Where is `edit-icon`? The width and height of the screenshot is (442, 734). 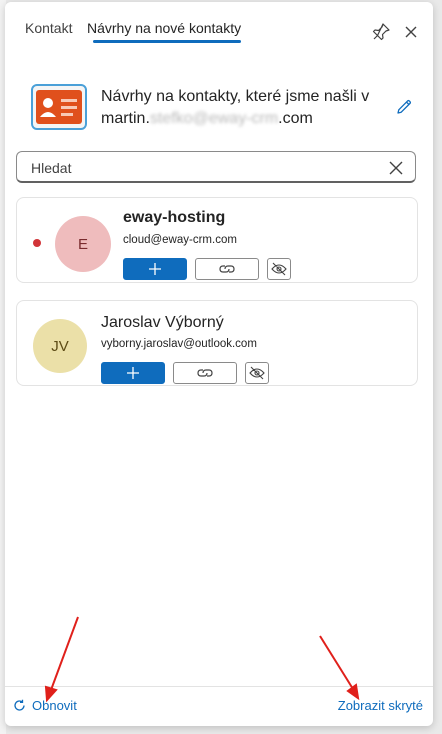
edit-icon is located at coordinates (404, 107).